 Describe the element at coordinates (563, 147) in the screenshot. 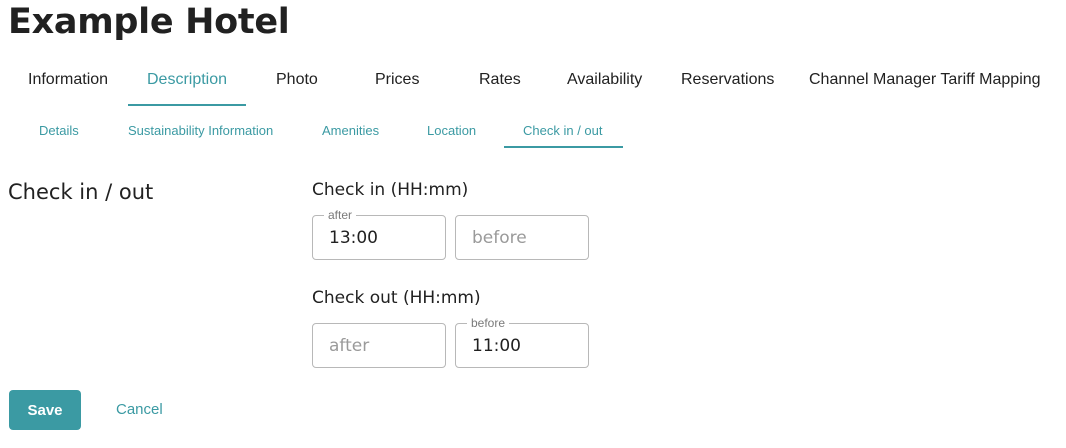

I see `active-subtab-indicator` at that location.